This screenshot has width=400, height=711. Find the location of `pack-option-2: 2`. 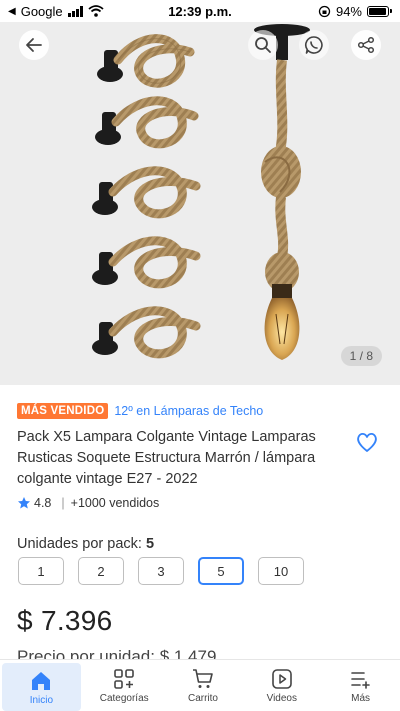

pack-option-2: 2 is located at coordinates (101, 571).